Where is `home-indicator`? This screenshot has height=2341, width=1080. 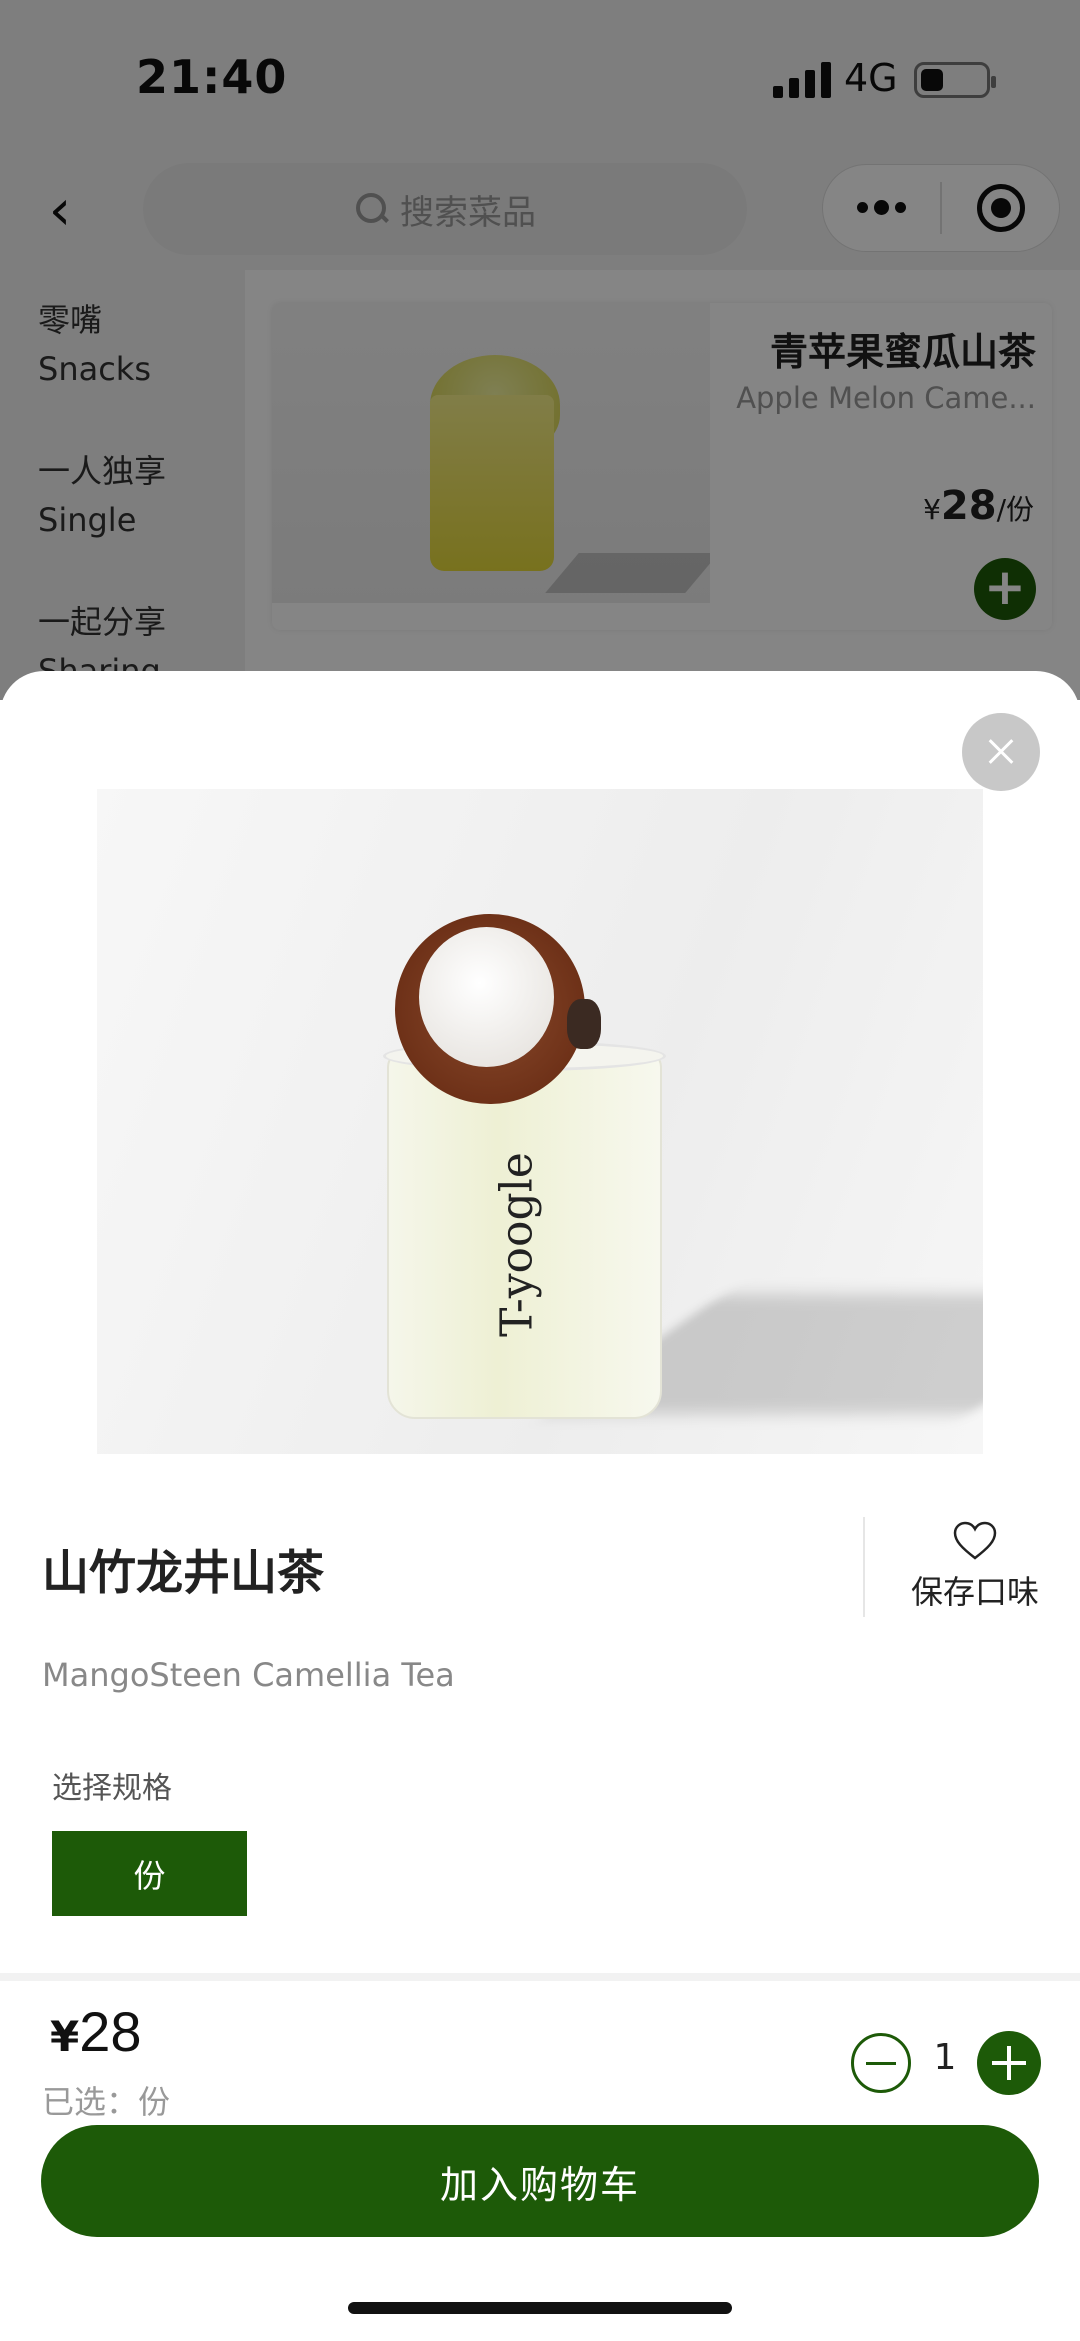 home-indicator is located at coordinates (540, 2308).